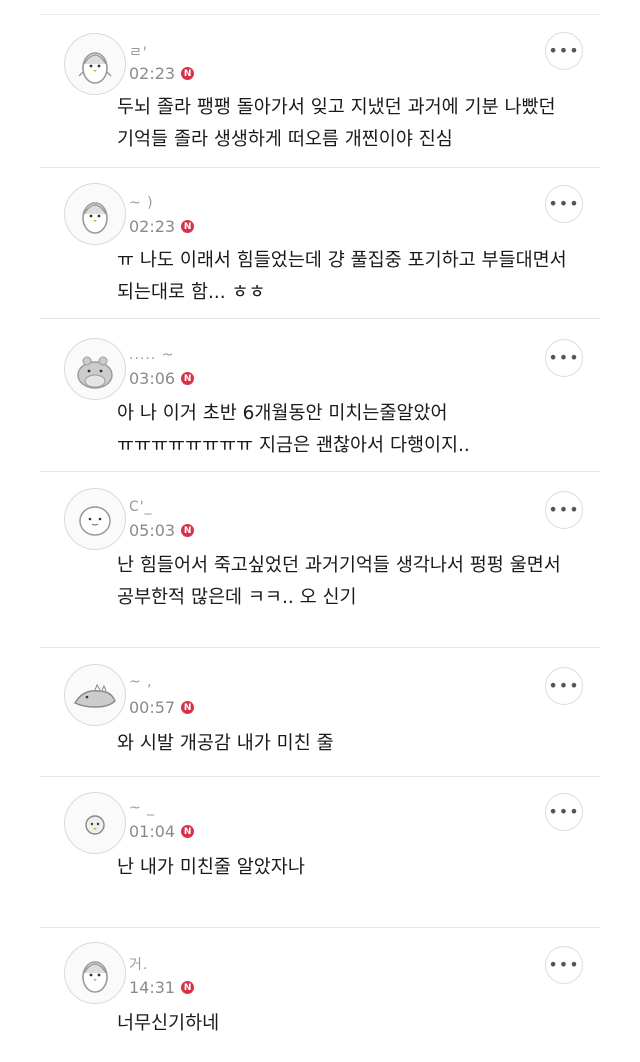 Image resolution: width=640 pixels, height=1062 pixels. I want to click on hippo-avatar, so click(95, 369).